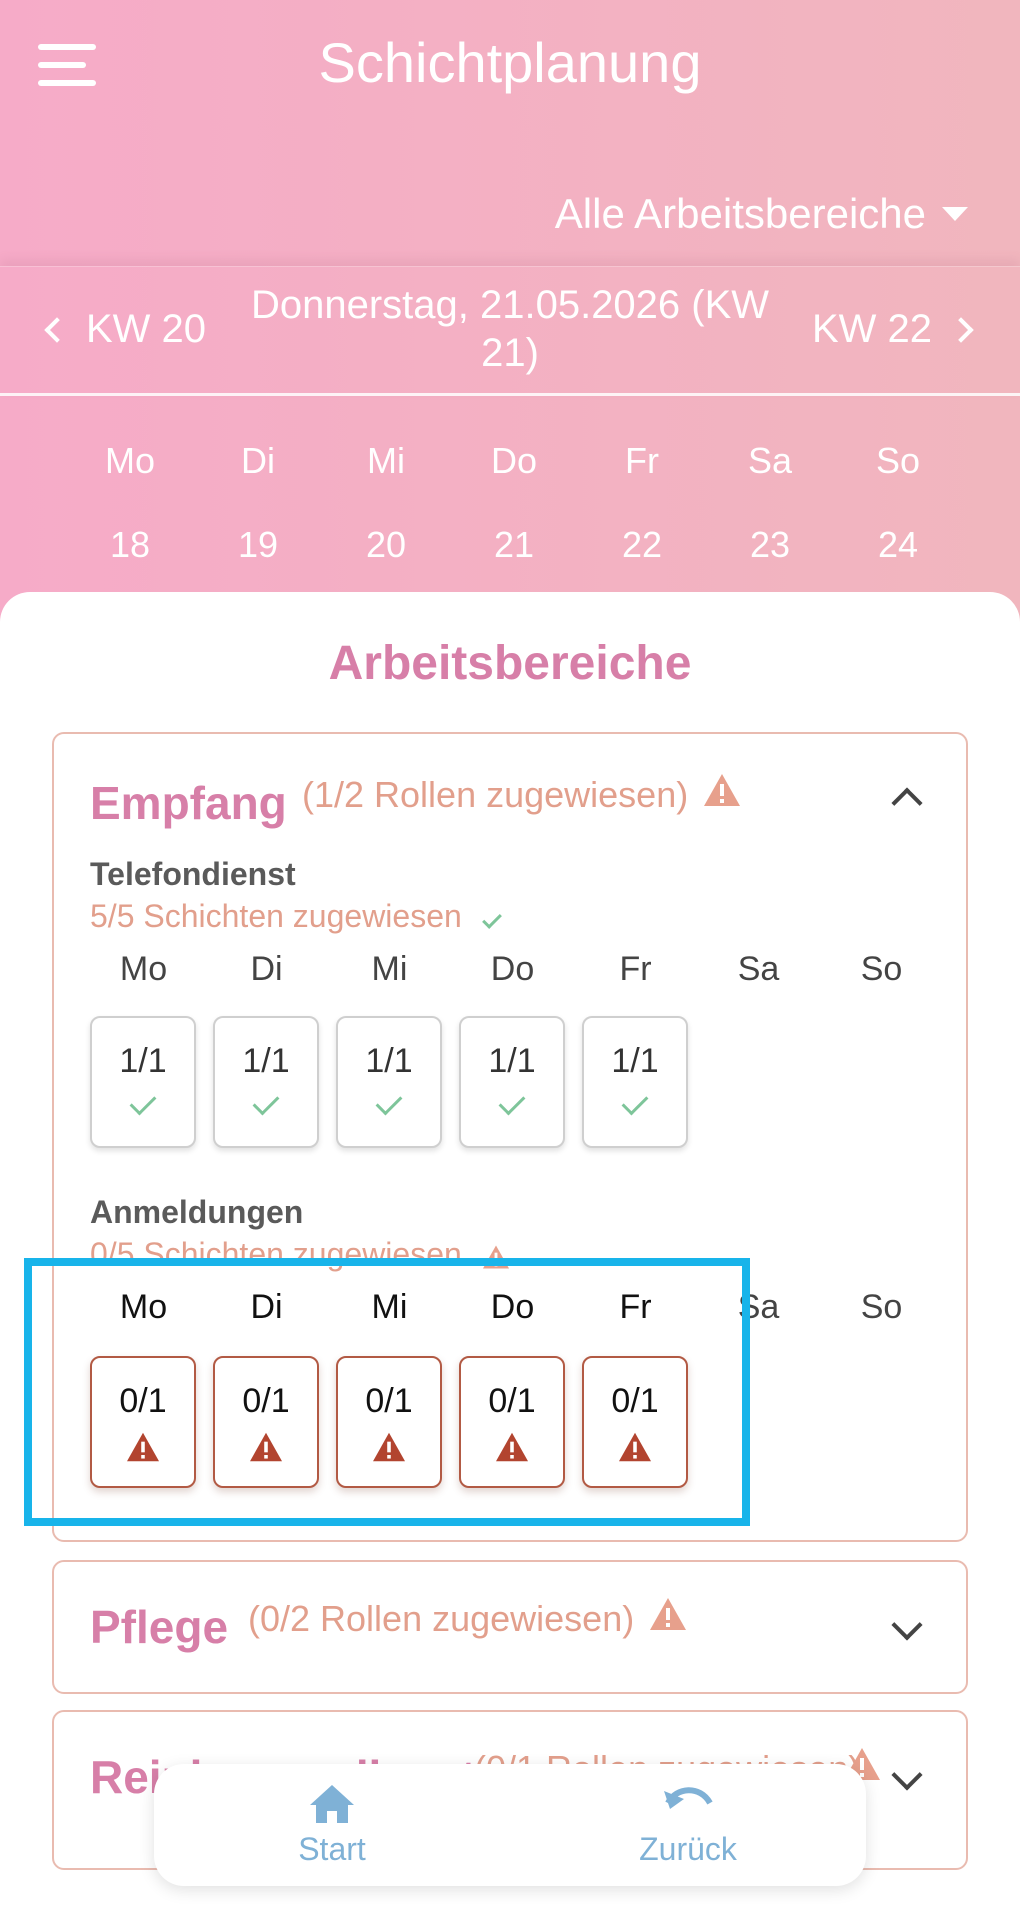 The height and width of the screenshot is (1920, 1020). I want to click on role-status-text: 5/5 Schichten zugewiesen, so click(276, 916).